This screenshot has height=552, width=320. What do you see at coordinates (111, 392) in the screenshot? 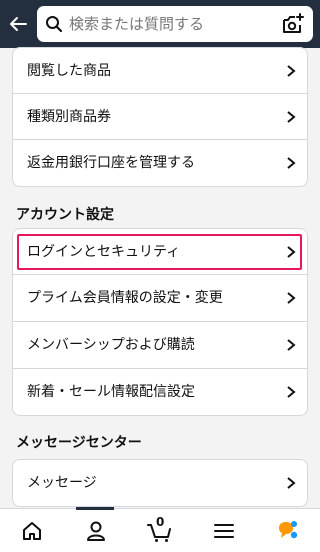
I see `list-item-label: 新着・セール情報配信設定` at bounding box center [111, 392].